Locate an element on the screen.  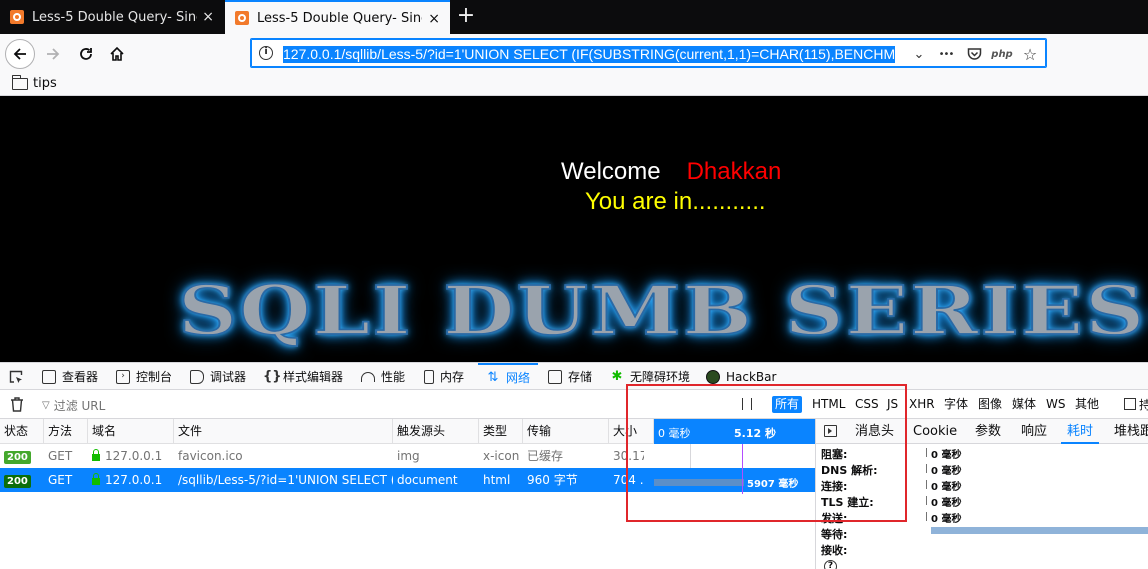
tab-label: 控制台 is located at coordinates (154, 377).